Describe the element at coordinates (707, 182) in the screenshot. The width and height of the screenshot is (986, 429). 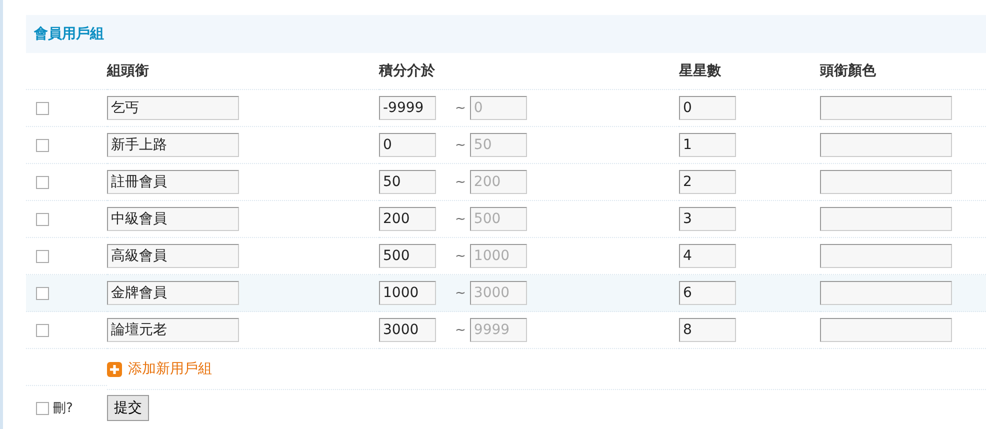
I see `stars-field: 2` at that location.